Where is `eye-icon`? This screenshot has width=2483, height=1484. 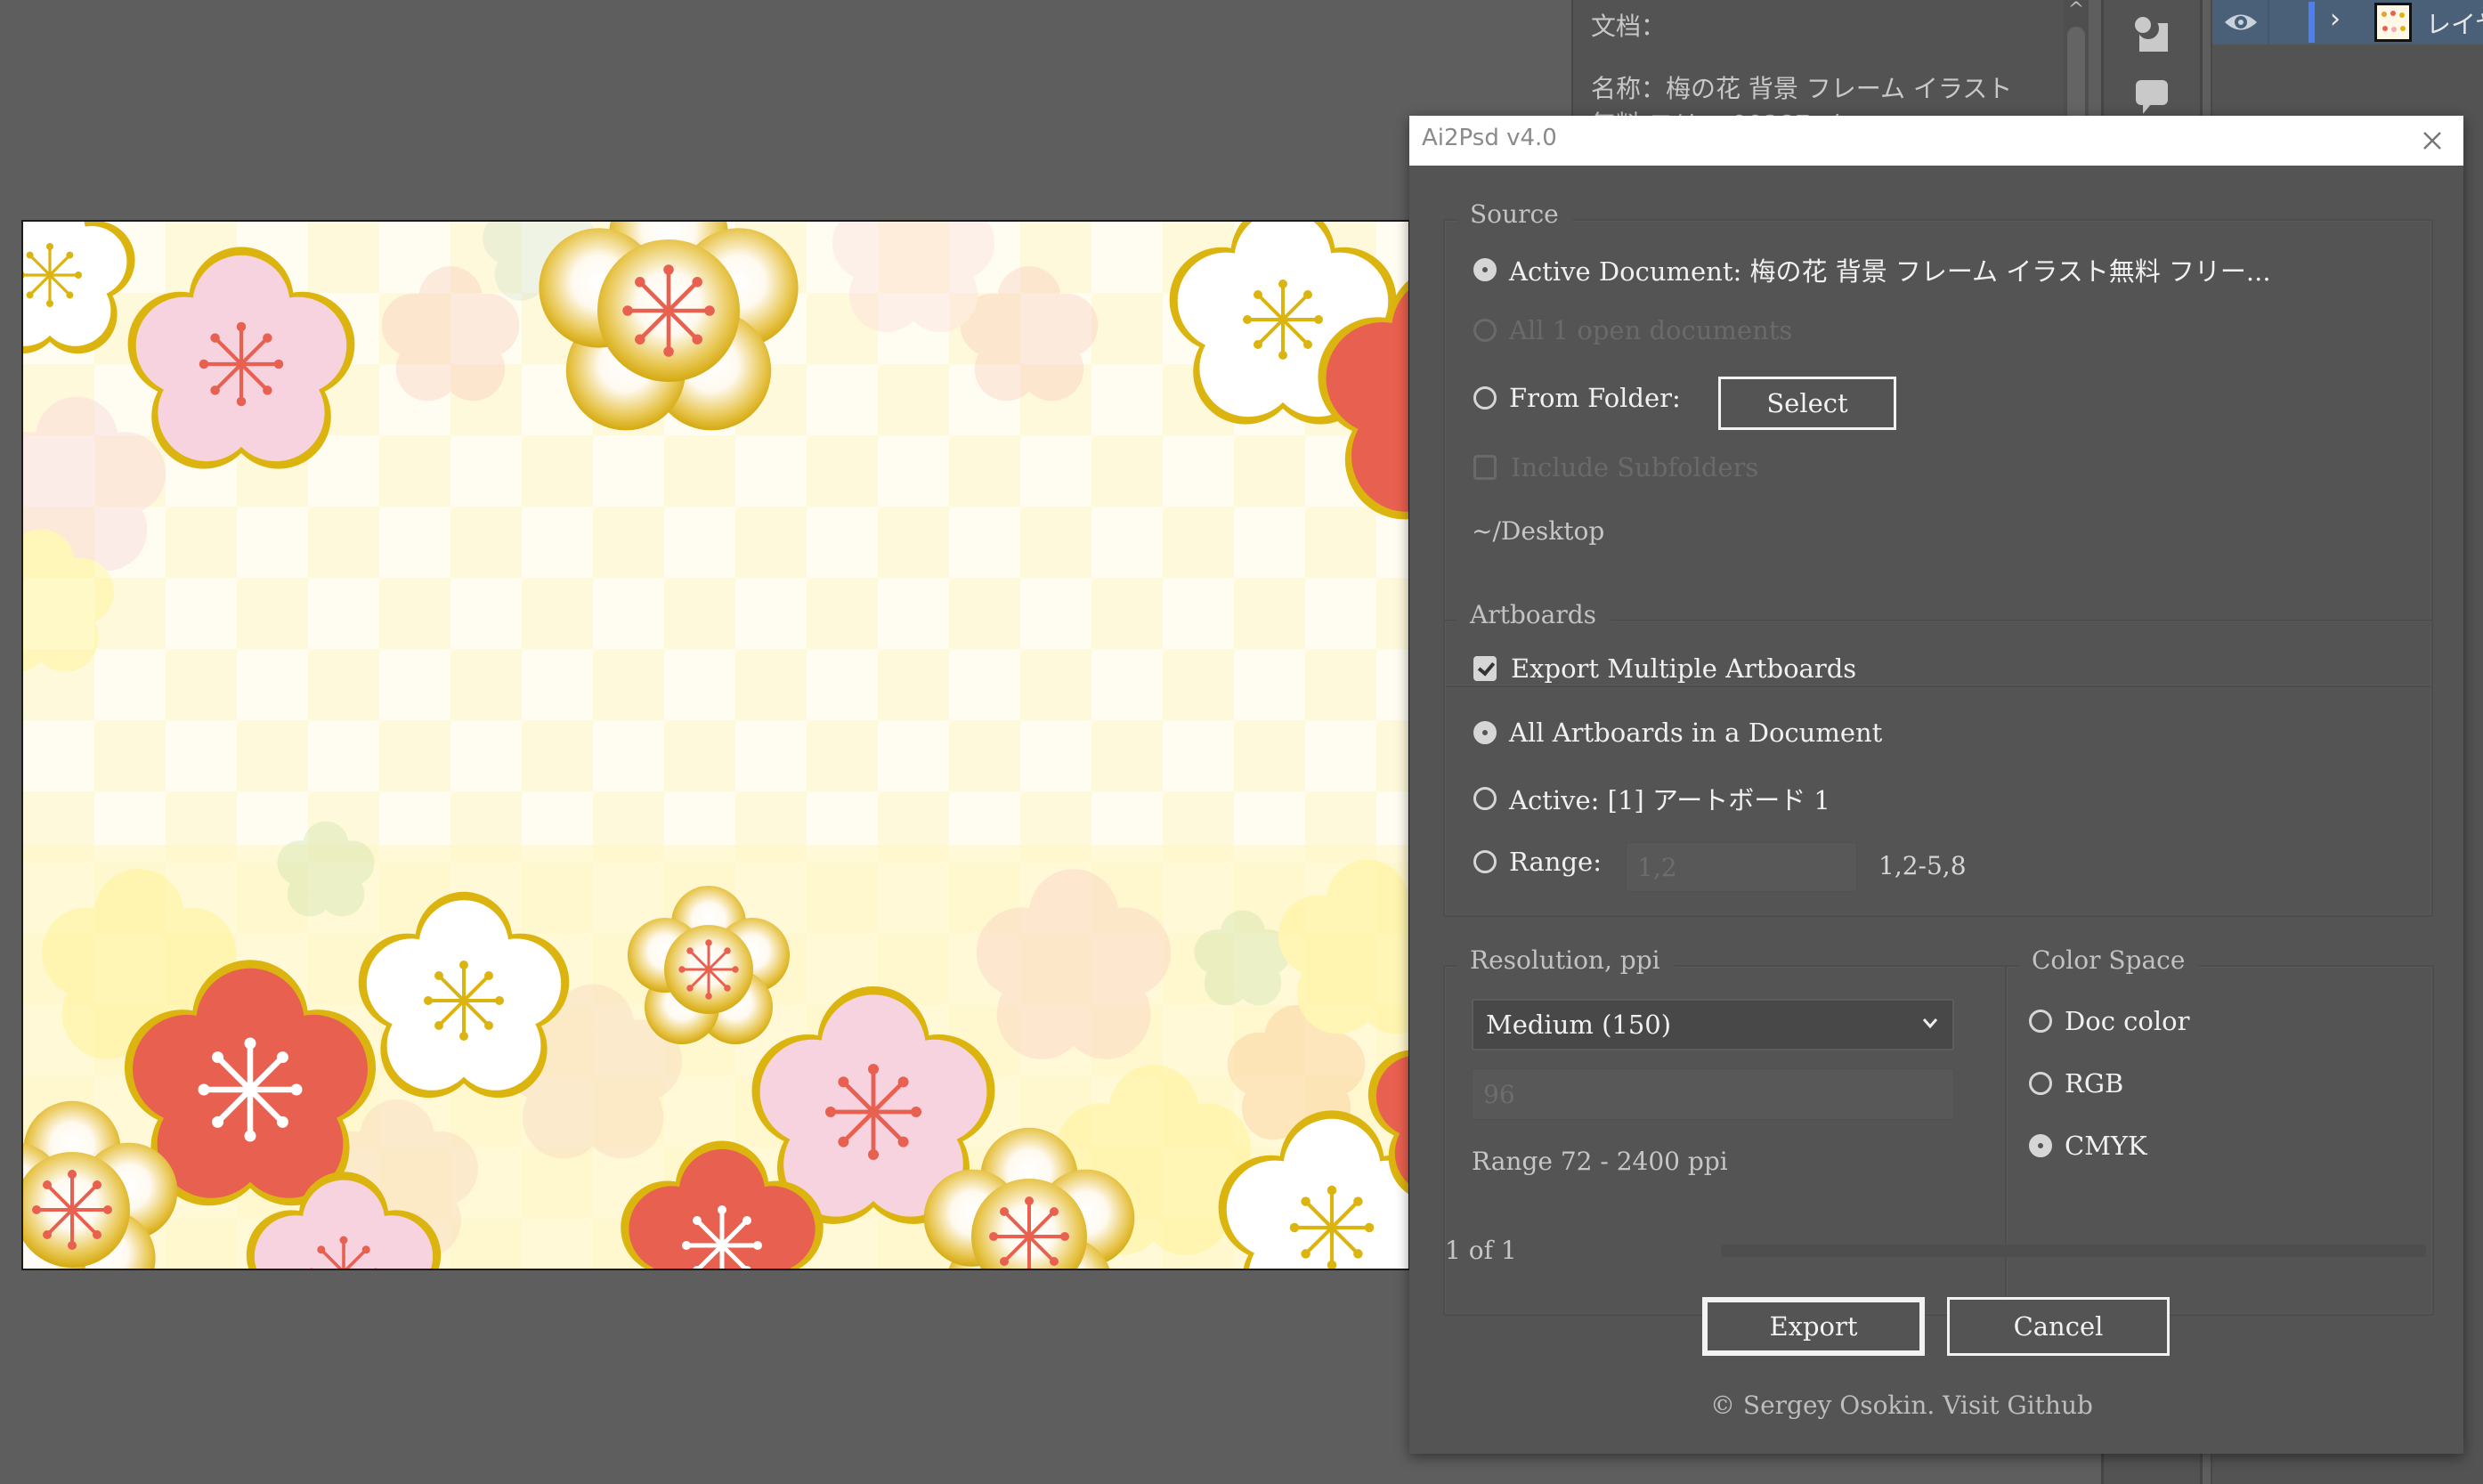 eye-icon is located at coordinates (2240, 22).